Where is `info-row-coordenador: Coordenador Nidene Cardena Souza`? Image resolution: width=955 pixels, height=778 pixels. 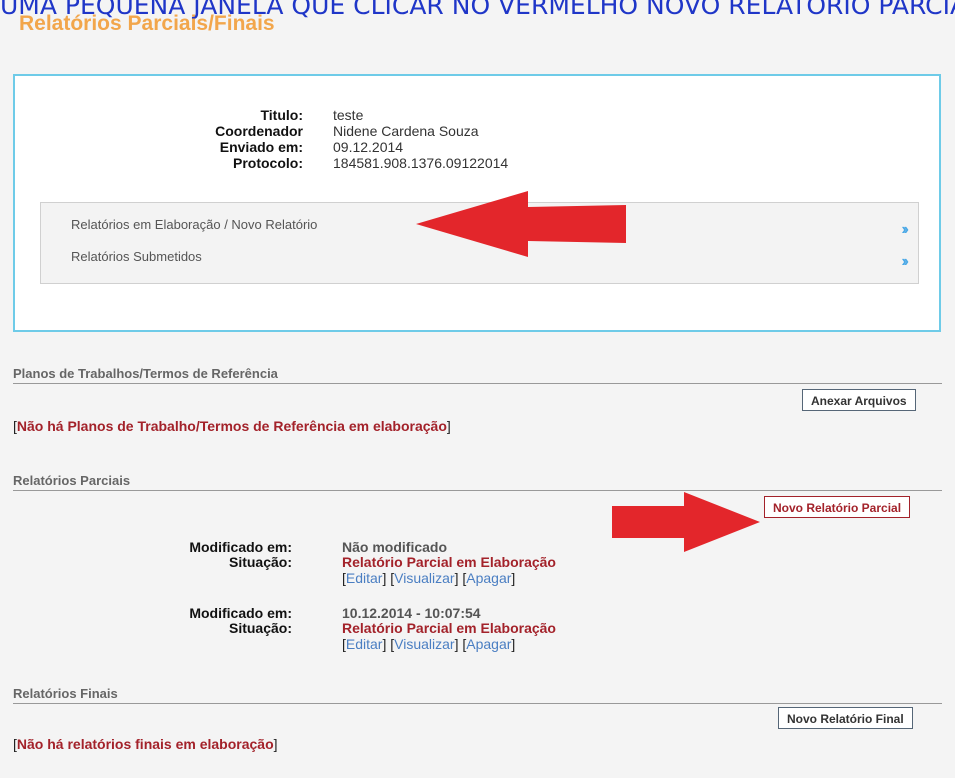
info-row-coordenador: Coordenador Nidene Cardena Souza is located at coordinates (261, 131).